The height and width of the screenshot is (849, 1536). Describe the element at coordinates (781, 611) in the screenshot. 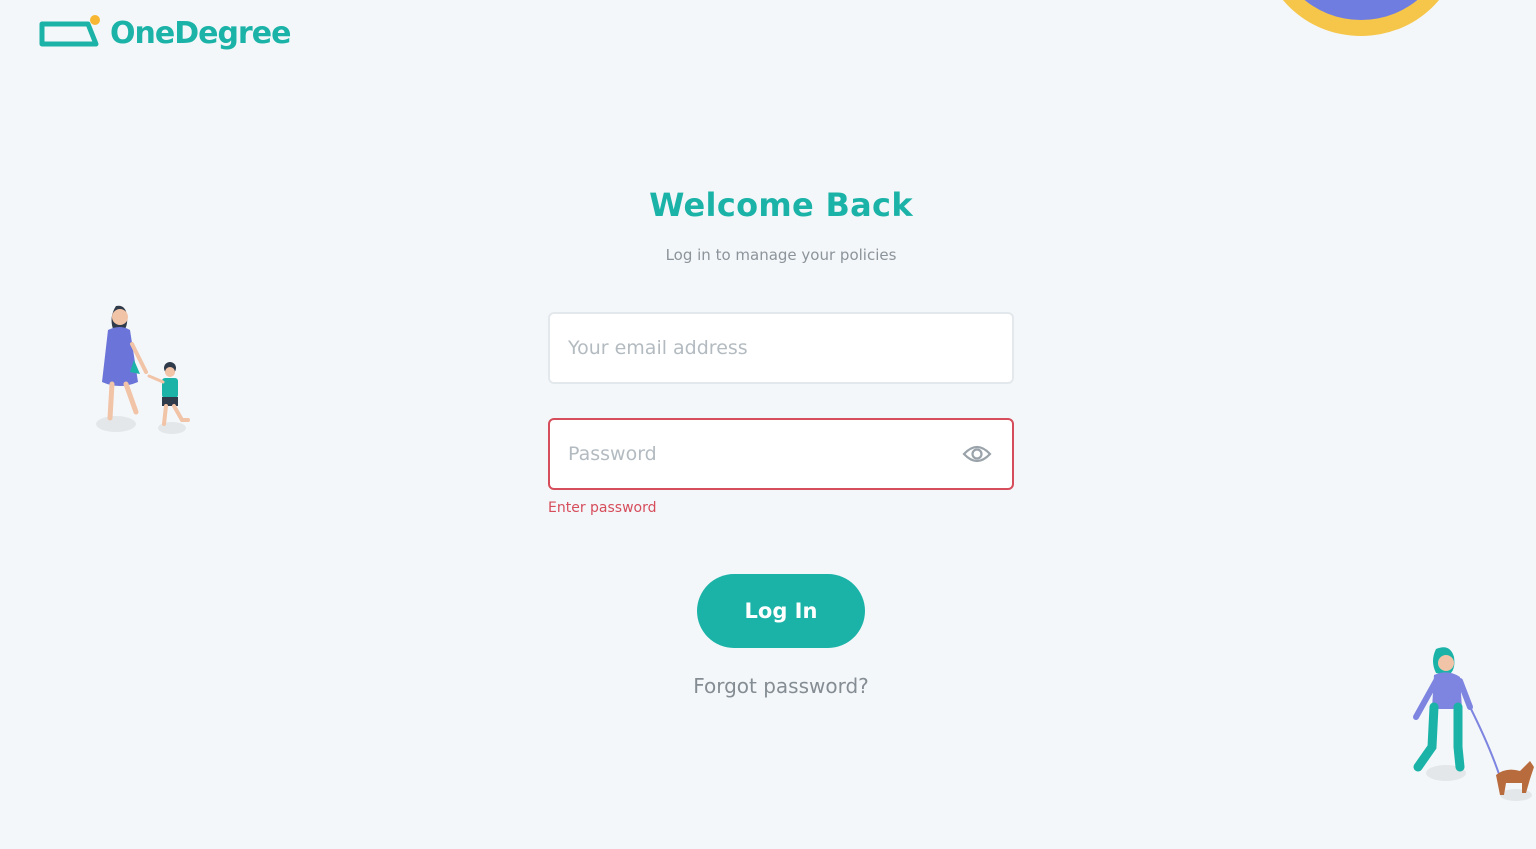

I see `login-button: Log In` at that location.